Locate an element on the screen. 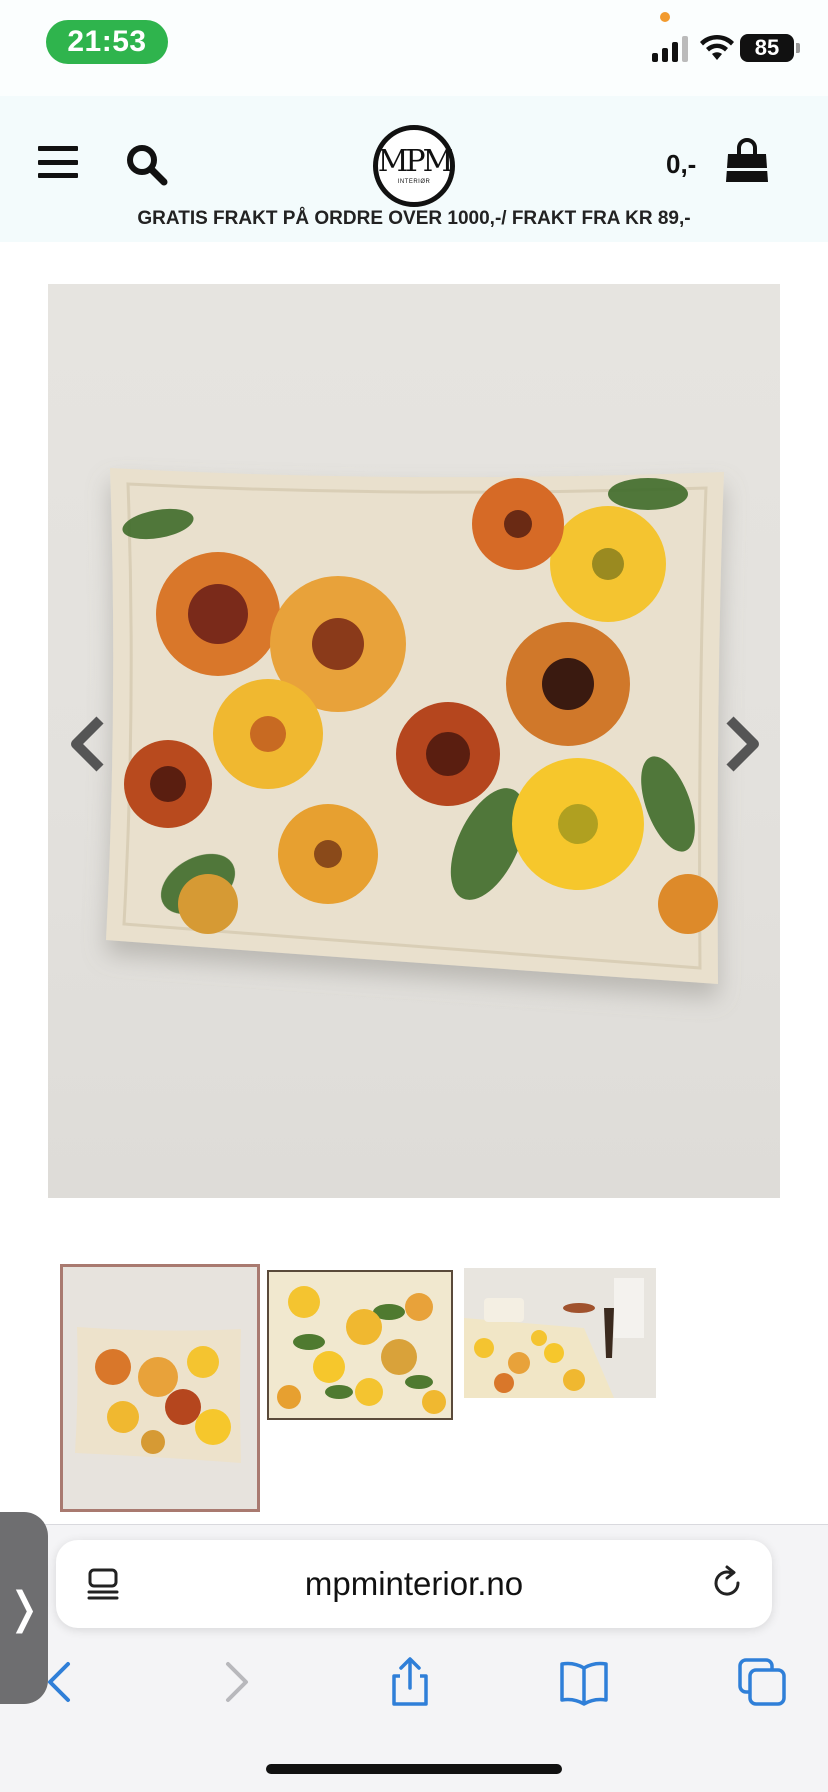 The width and height of the screenshot is (828, 1792). tabs-icon is located at coordinates (762, 1682).